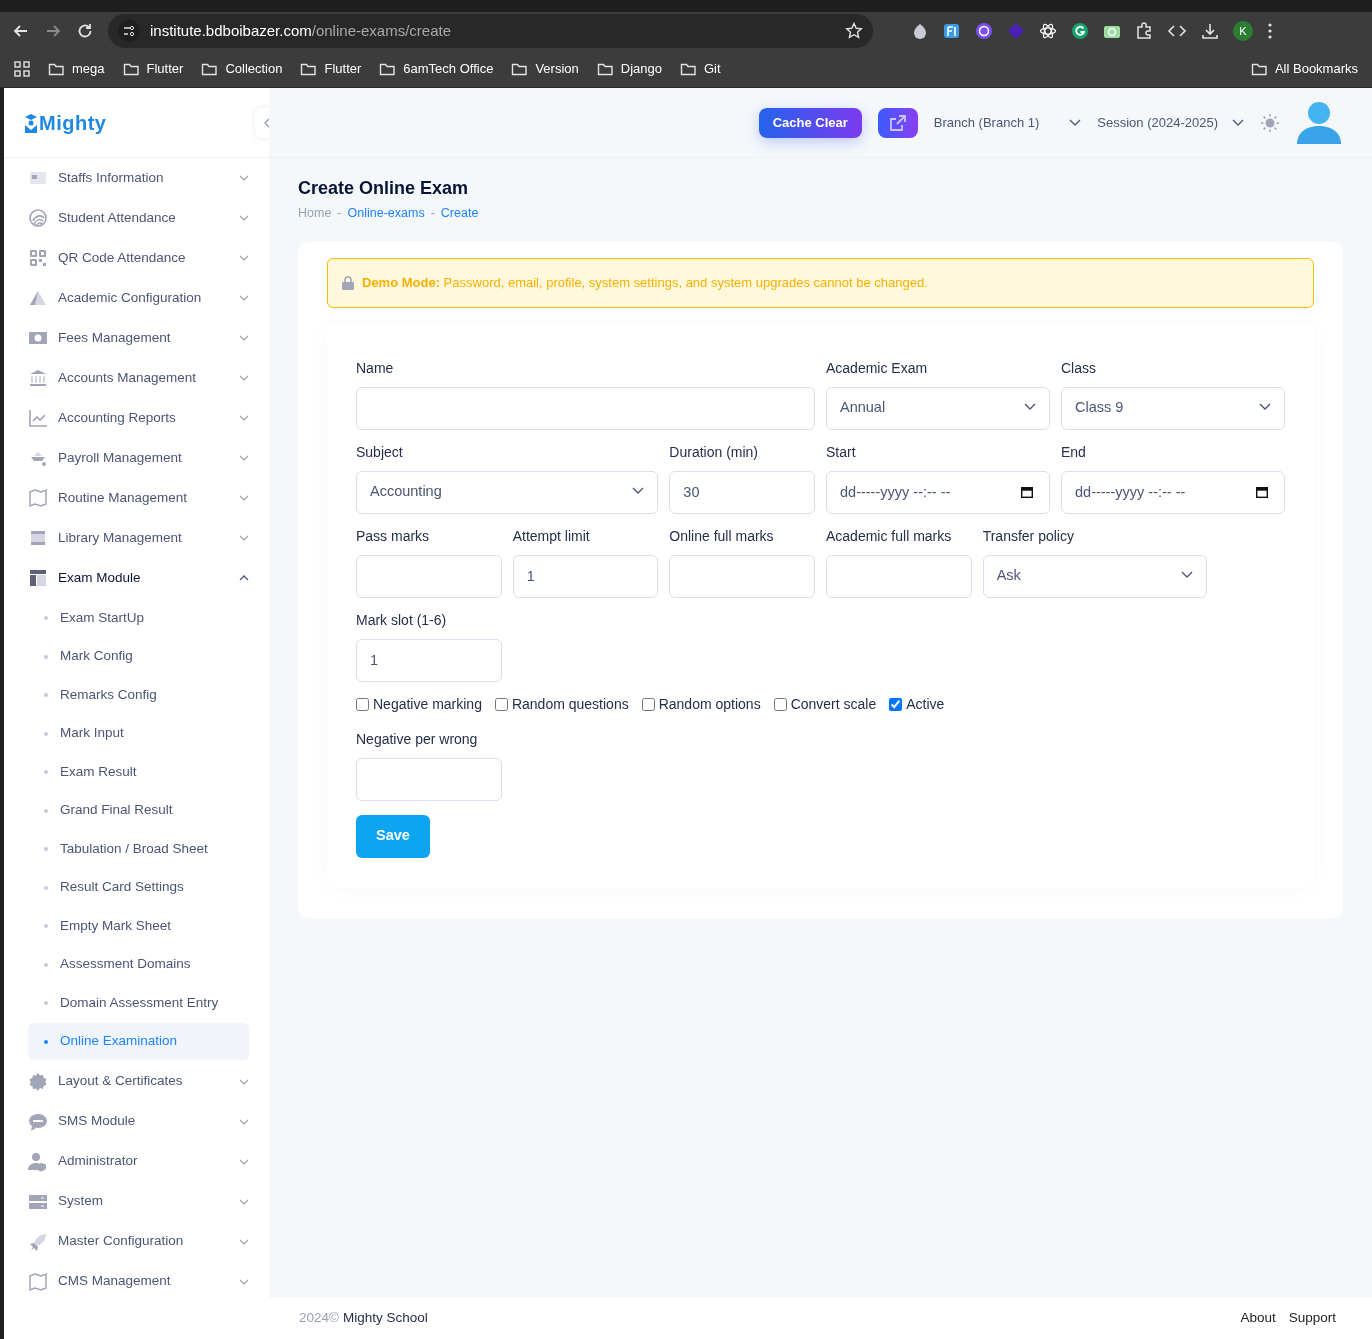 The width and height of the screenshot is (1372, 1339). Describe the element at coordinates (138, 1121) in the screenshot. I see `sidebar-item: SMS Module` at that location.